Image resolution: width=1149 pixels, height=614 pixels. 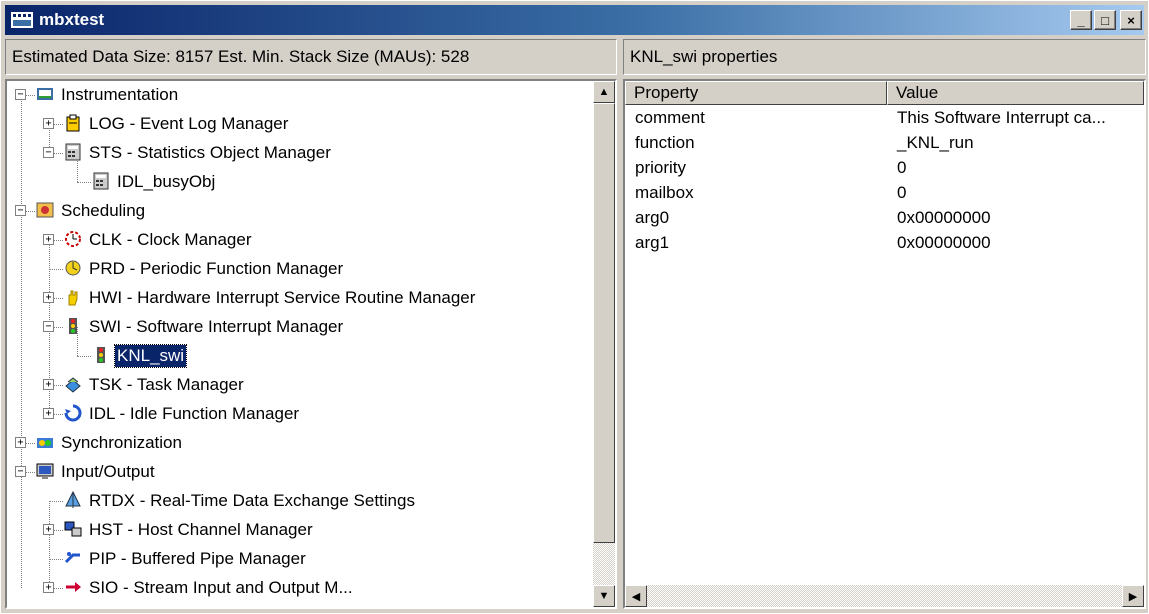 I want to click on property-row: mailbox 0, so click(x=884, y=193).